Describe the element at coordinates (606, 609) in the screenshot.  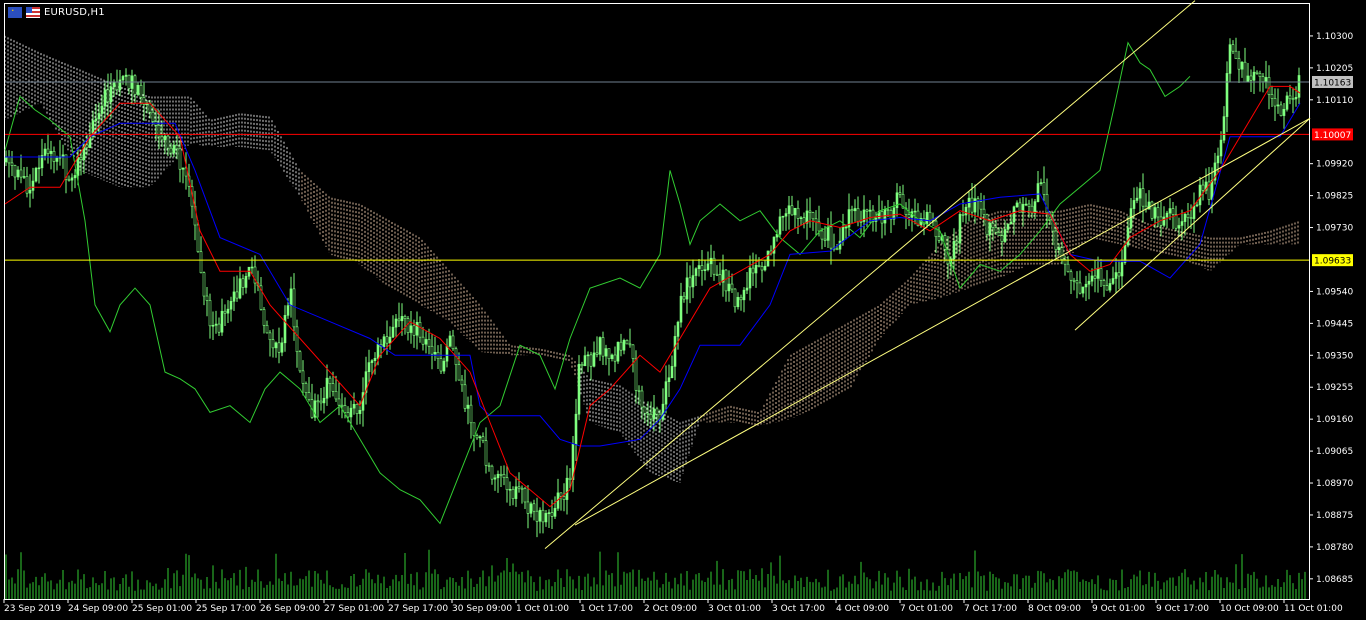
I see `x-tick-label: 1 Oct 17:00` at that location.